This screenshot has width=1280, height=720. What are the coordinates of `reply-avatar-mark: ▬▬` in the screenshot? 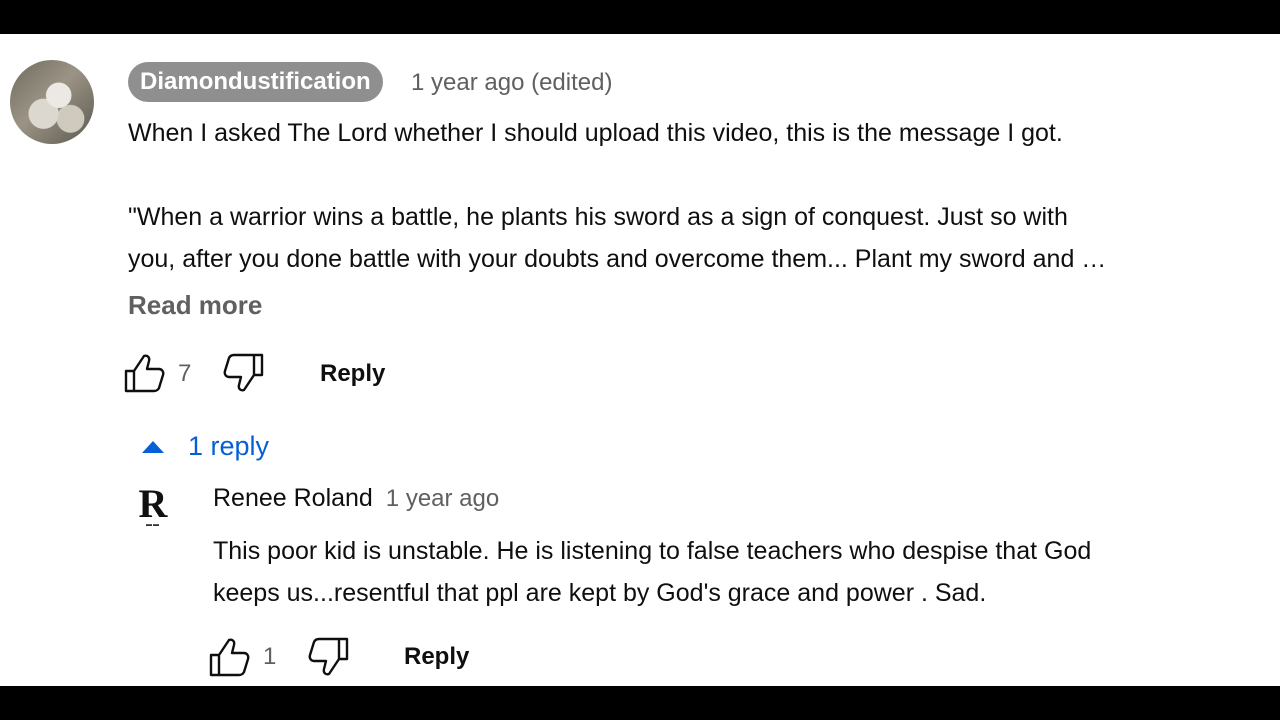 It's located at (153, 525).